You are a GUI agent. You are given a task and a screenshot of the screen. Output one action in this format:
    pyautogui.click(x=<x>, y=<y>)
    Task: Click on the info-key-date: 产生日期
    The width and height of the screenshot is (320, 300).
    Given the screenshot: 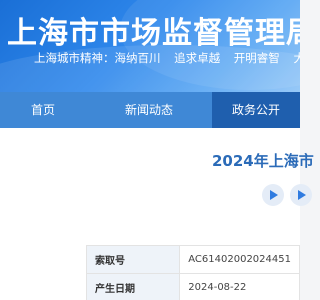 What is the action you would take?
    pyautogui.click(x=133, y=286)
    